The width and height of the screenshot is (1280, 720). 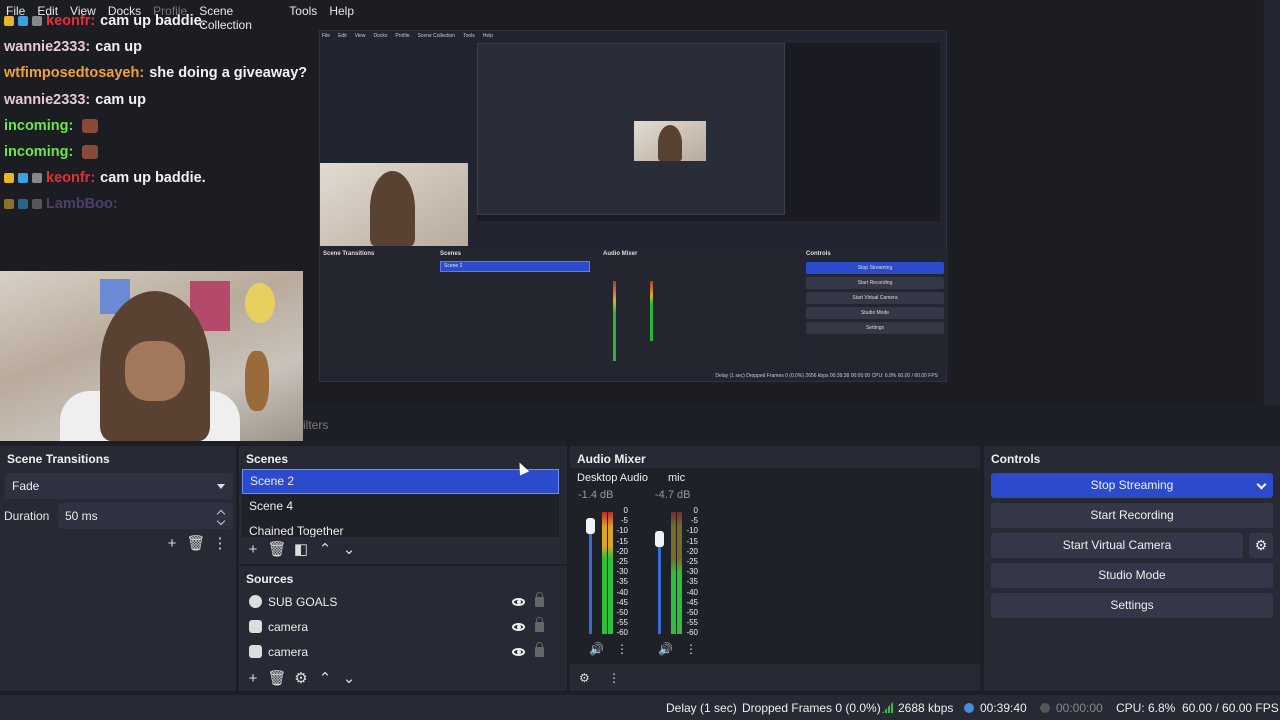 What do you see at coordinates (515, 266) in the screenshot?
I see `nested-selected-scene: Scene 2` at bounding box center [515, 266].